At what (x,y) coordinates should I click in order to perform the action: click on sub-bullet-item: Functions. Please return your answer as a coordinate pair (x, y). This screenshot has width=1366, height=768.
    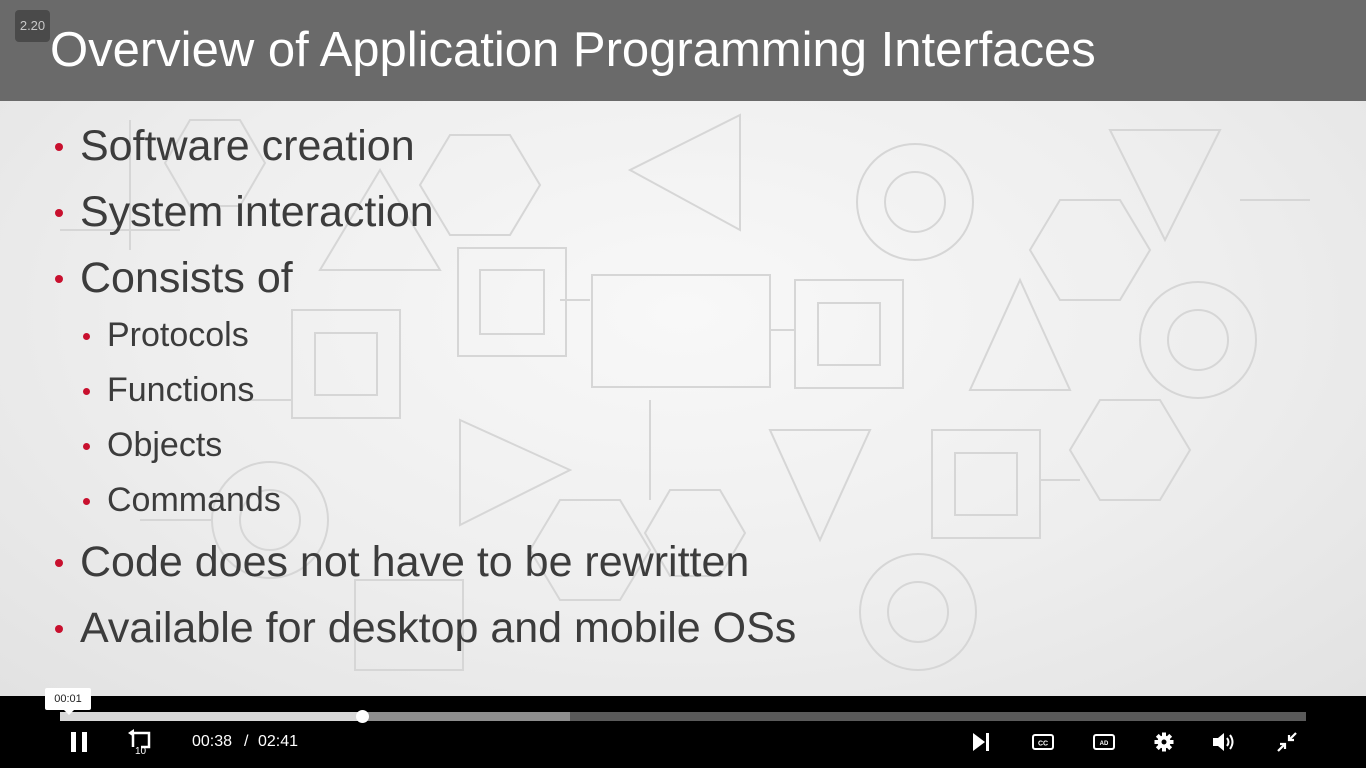
    Looking at the image, I should click on (169, 390).